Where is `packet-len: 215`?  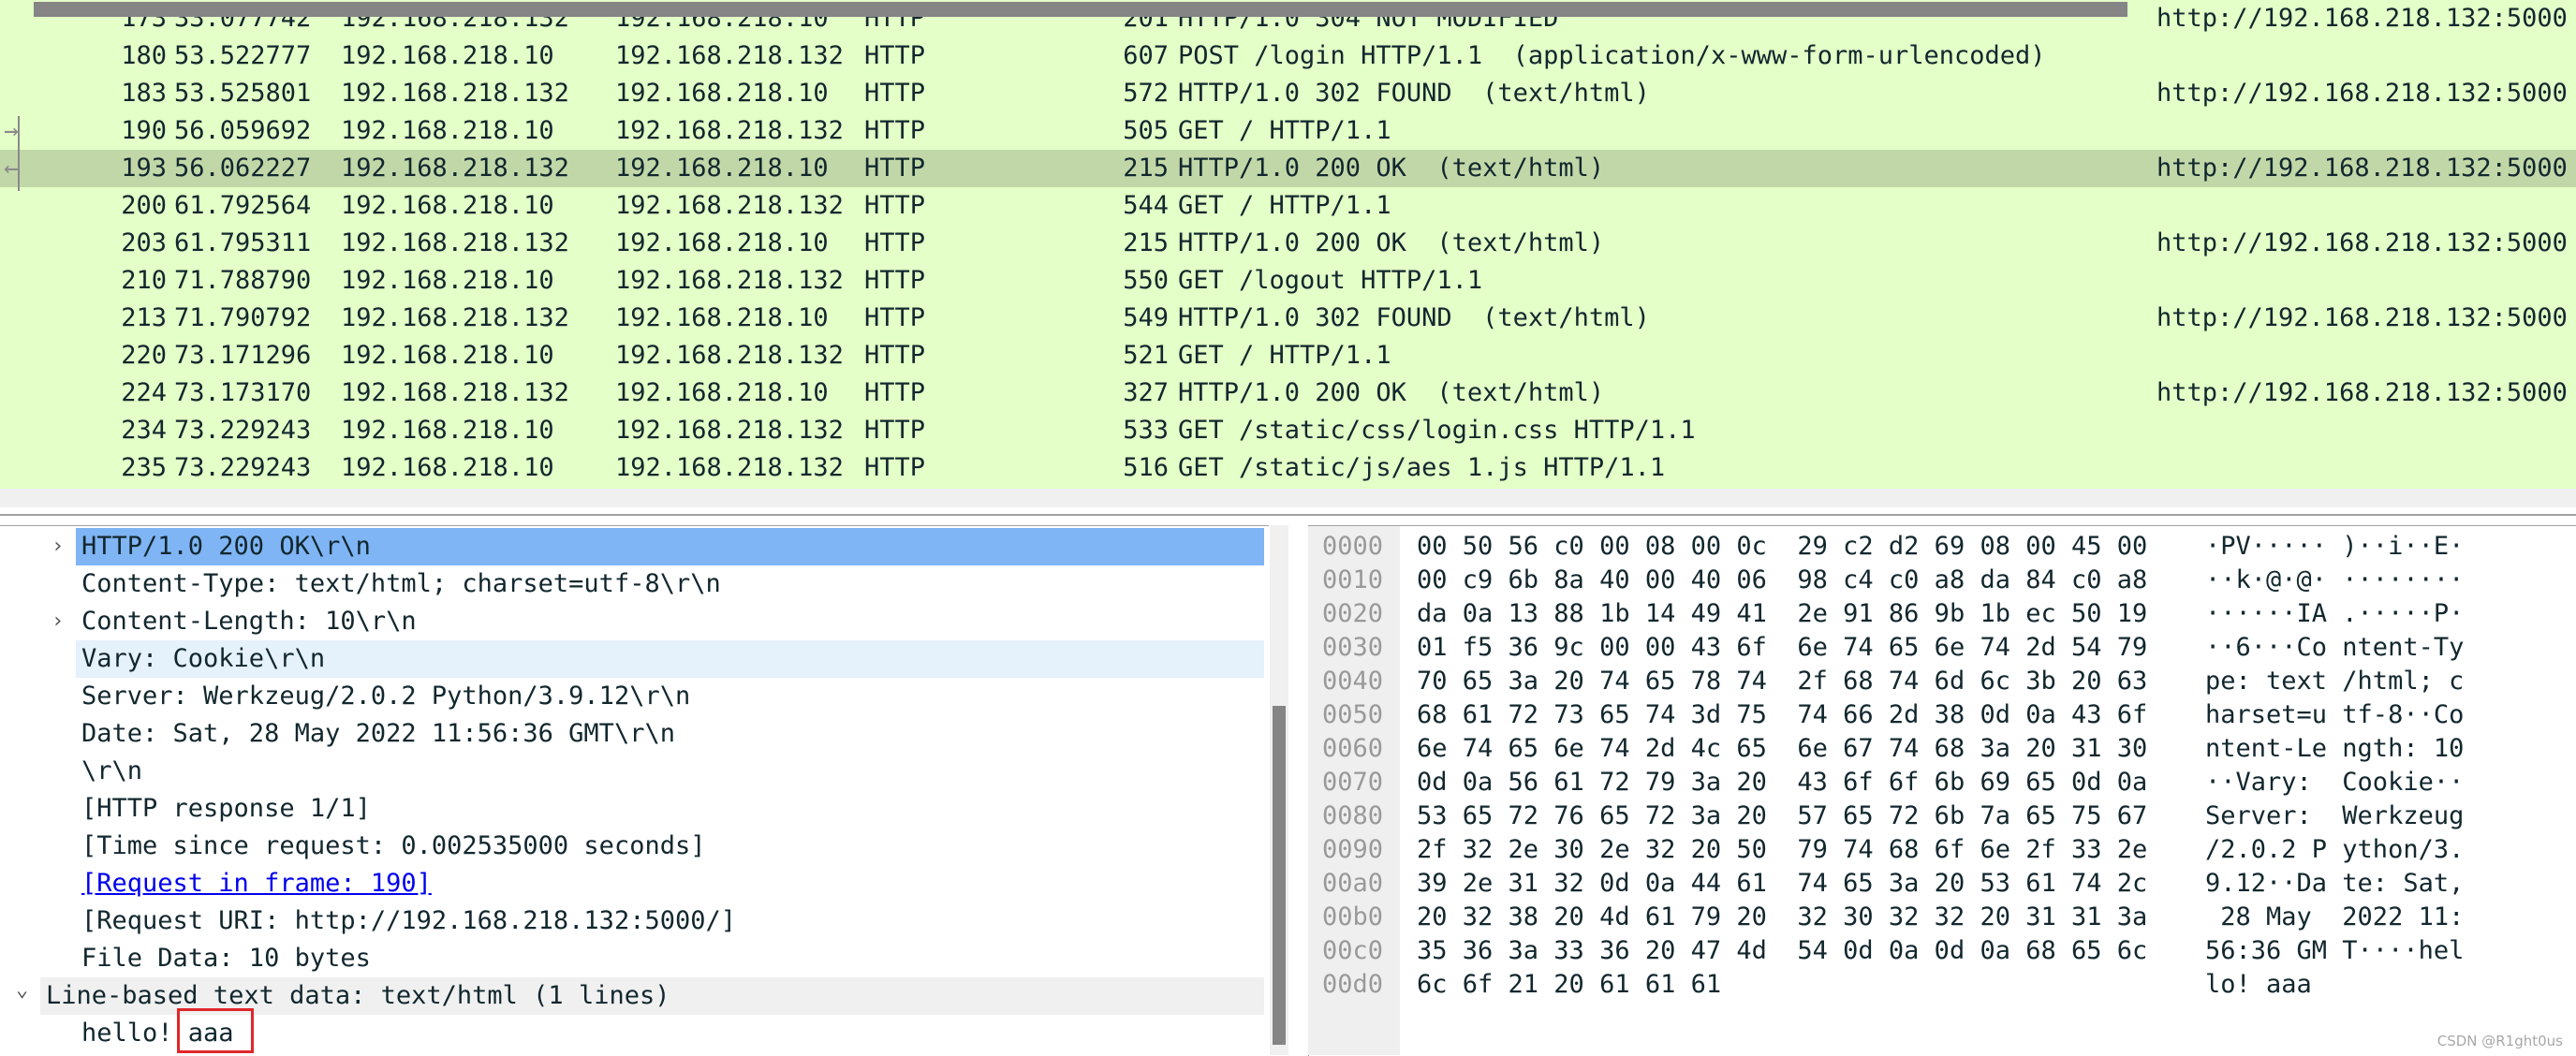 packet-len: 215 is located at coordinates (1146, 242).